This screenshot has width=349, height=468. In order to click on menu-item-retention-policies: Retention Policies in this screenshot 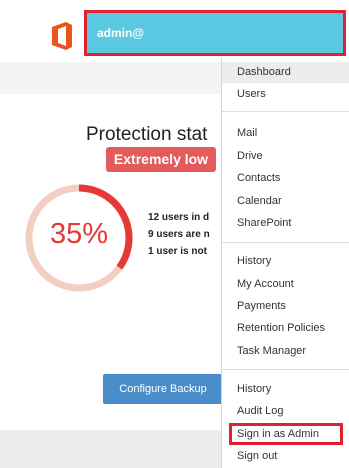, I will do `click(281, 328)`.